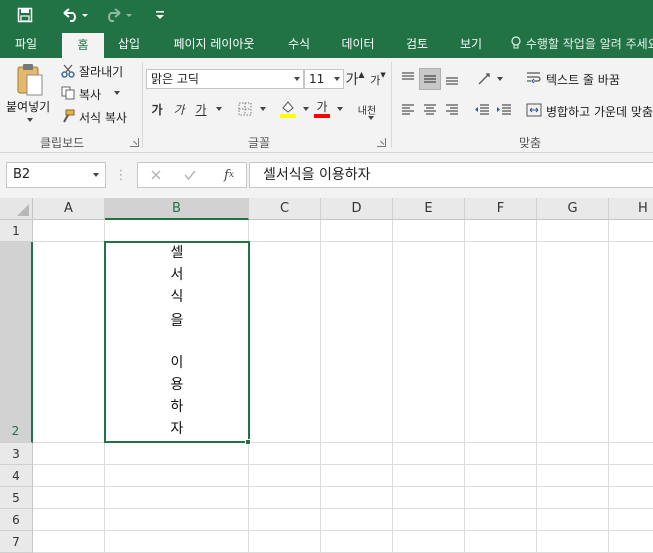  I want to click on phonetic-dropdown-icon, so click(369, 118).